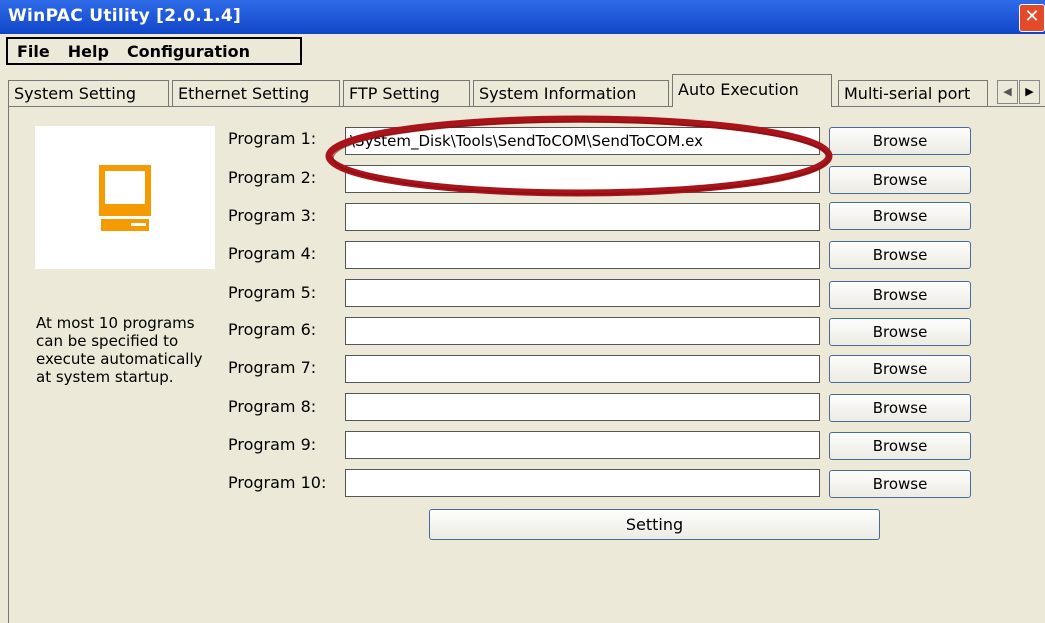 Image resolution: width=1045 pixels, height=623 pixels. What do you see at coordinates (900, 369) in the screenshot?
I see `program-7-browse-button: Browse` at bounding box center [900, 369].